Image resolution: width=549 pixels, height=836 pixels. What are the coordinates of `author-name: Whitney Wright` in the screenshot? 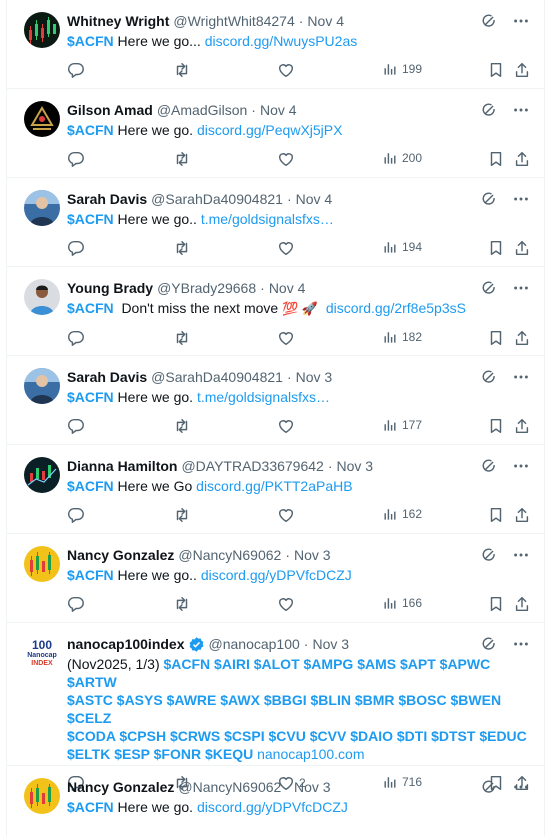 It's located at (118, 21).